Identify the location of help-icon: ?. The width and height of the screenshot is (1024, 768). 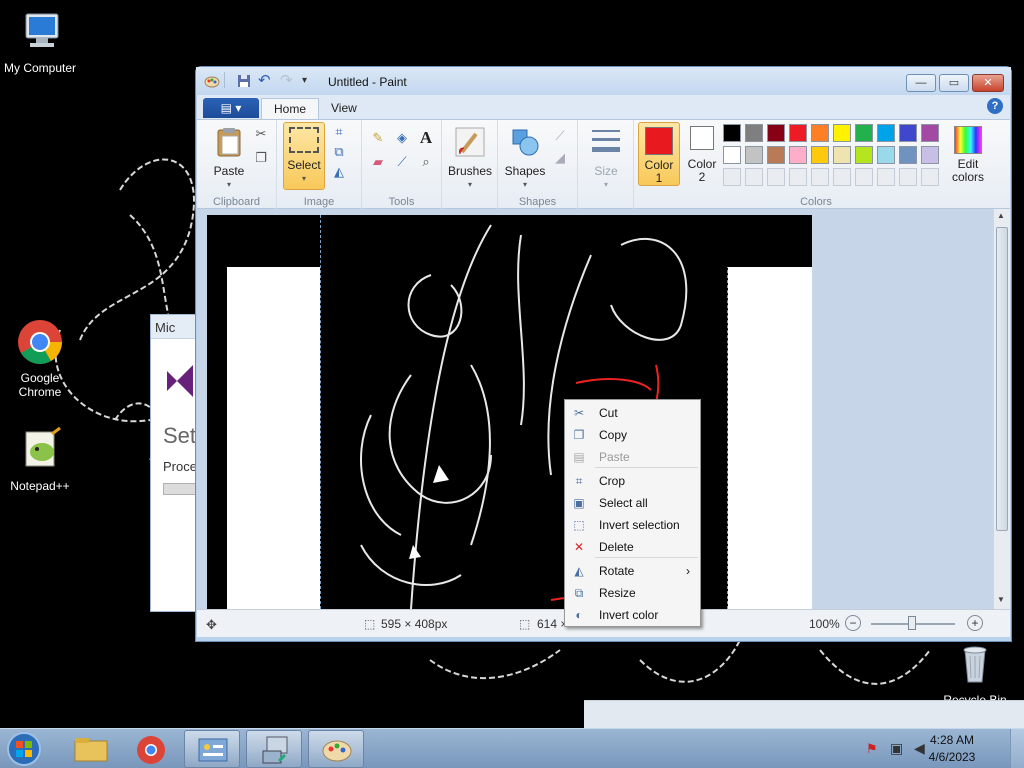
(995, 106).